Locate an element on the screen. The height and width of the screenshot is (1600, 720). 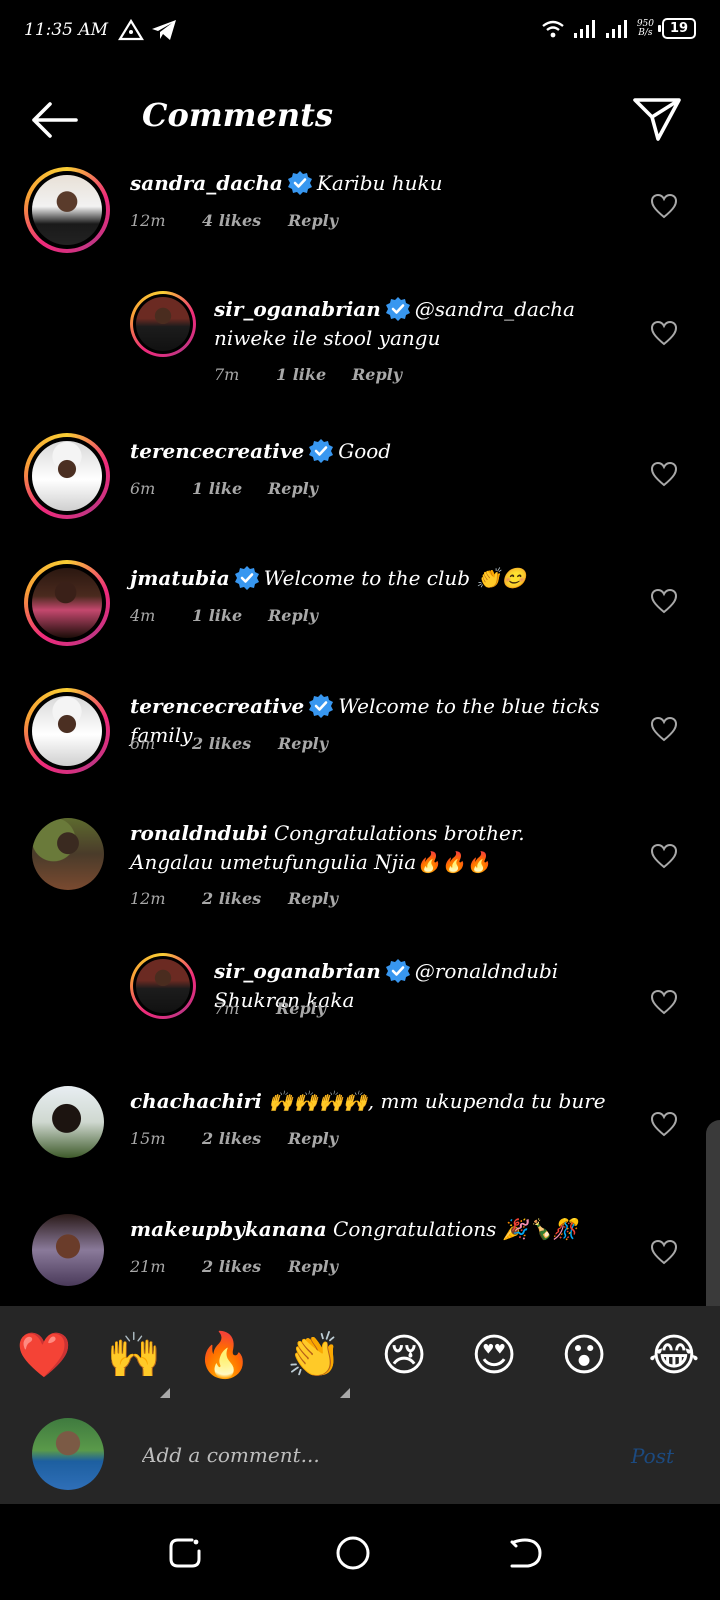
comment-text-block: jmatubia Welcome to the club 👏😊 is located at coordinates (370, 578).